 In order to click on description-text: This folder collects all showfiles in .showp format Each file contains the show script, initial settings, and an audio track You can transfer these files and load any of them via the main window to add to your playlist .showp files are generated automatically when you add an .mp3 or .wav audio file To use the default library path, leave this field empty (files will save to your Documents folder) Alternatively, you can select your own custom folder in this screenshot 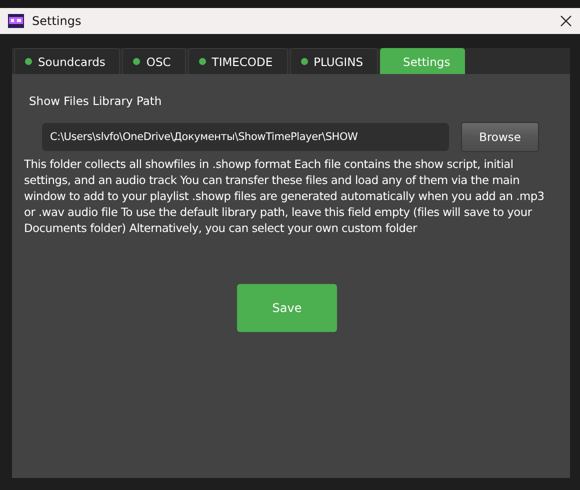, I will do `click(285, 196)`.